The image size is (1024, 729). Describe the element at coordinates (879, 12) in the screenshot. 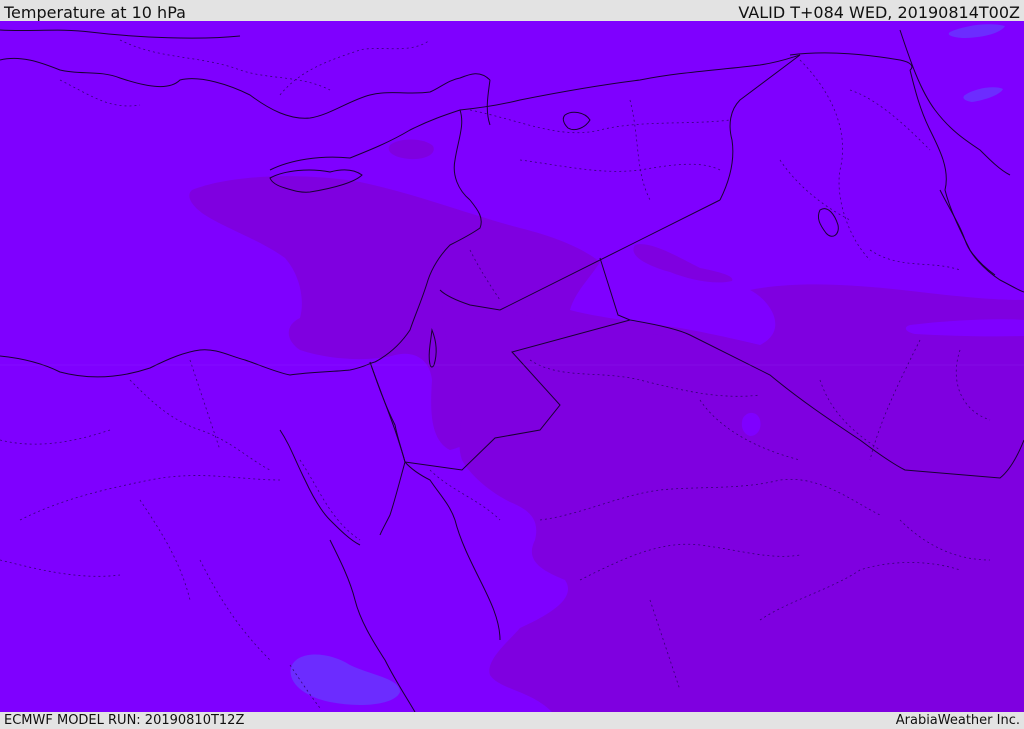

I see `valid-time-label: VALID T+084 WED, 20190814T00Z` at that location.